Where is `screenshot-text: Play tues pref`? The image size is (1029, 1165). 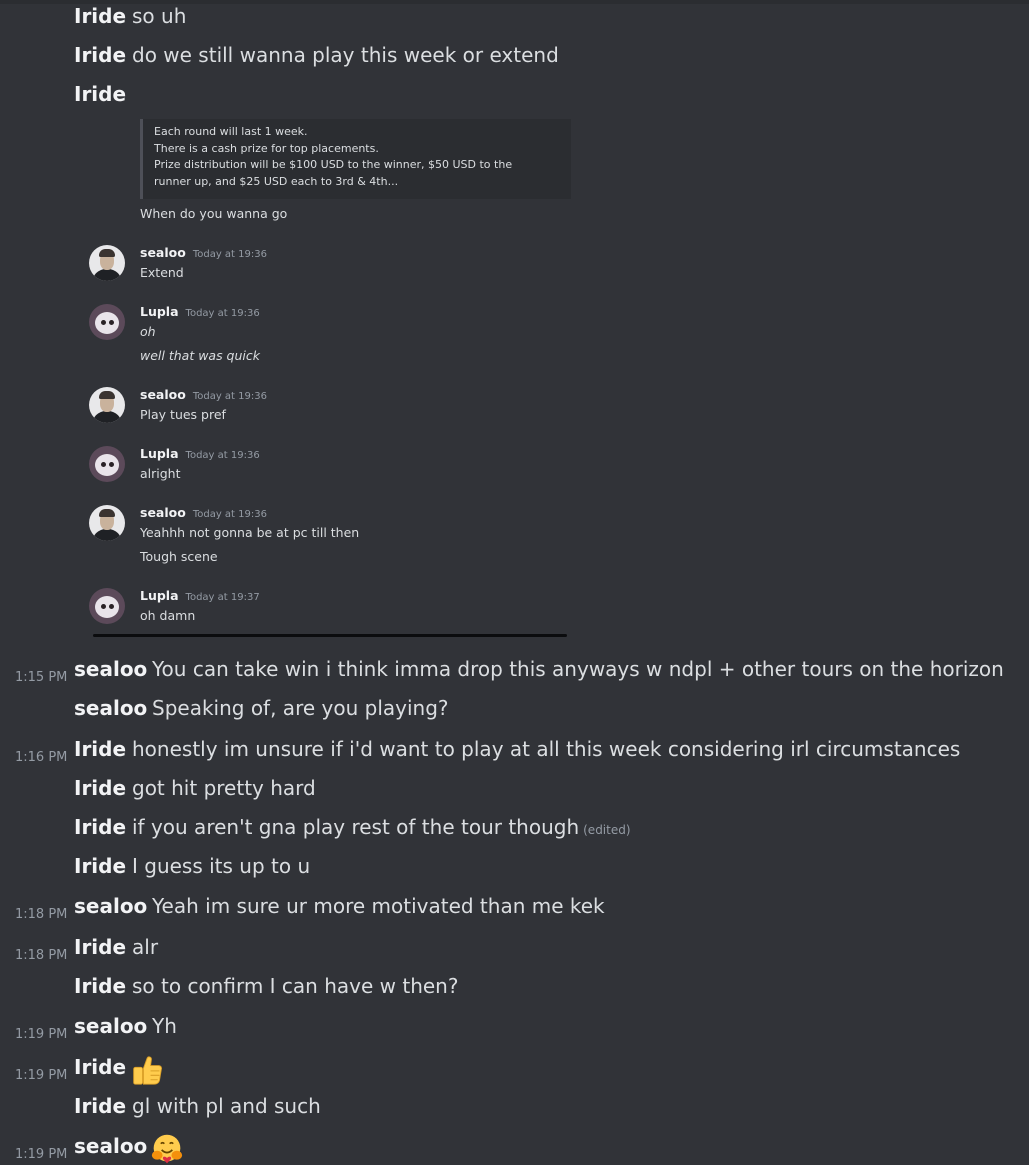 screenshot-text: Play tues pref is located at coordinates (183, 414).